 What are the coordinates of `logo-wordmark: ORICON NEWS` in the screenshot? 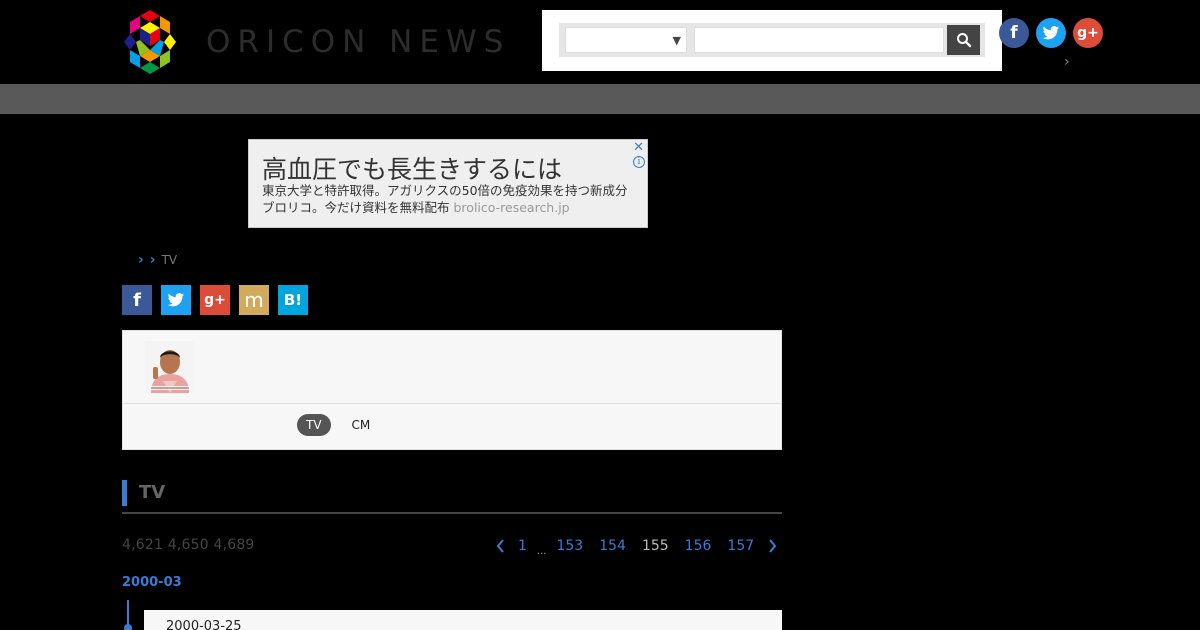 It's located at (358, 42).